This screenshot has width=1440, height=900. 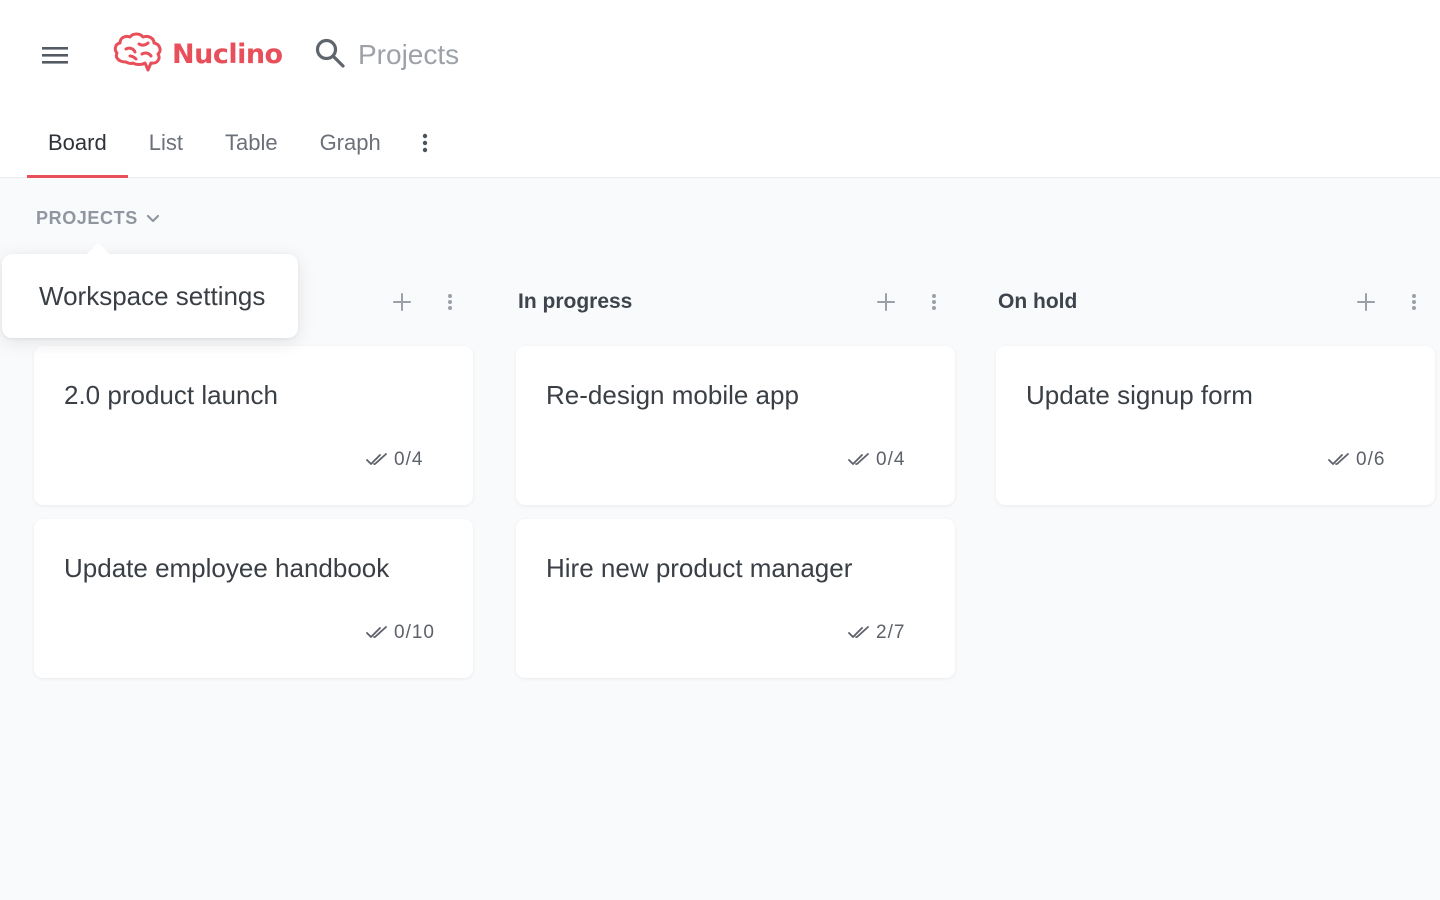 I want to click on card-title: Update signup form, so click(x=1139, y=395).